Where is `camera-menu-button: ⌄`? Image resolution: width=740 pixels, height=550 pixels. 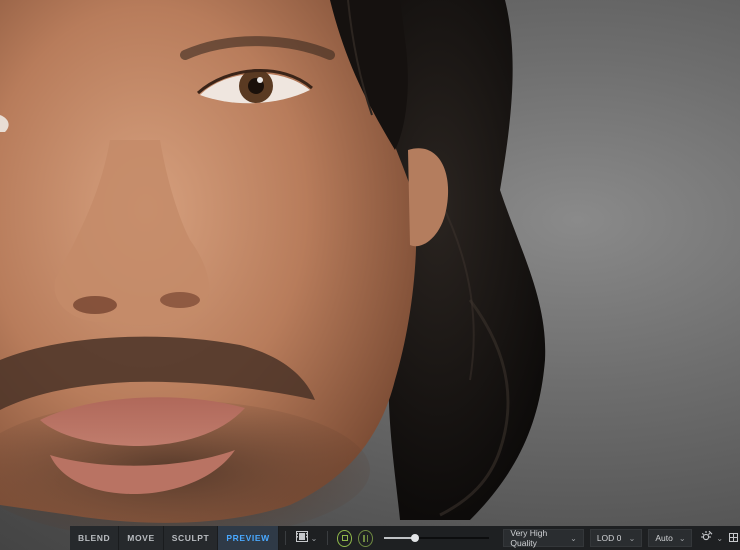 camera-menu-button: ⌄ is located at coordinates (307, 538).